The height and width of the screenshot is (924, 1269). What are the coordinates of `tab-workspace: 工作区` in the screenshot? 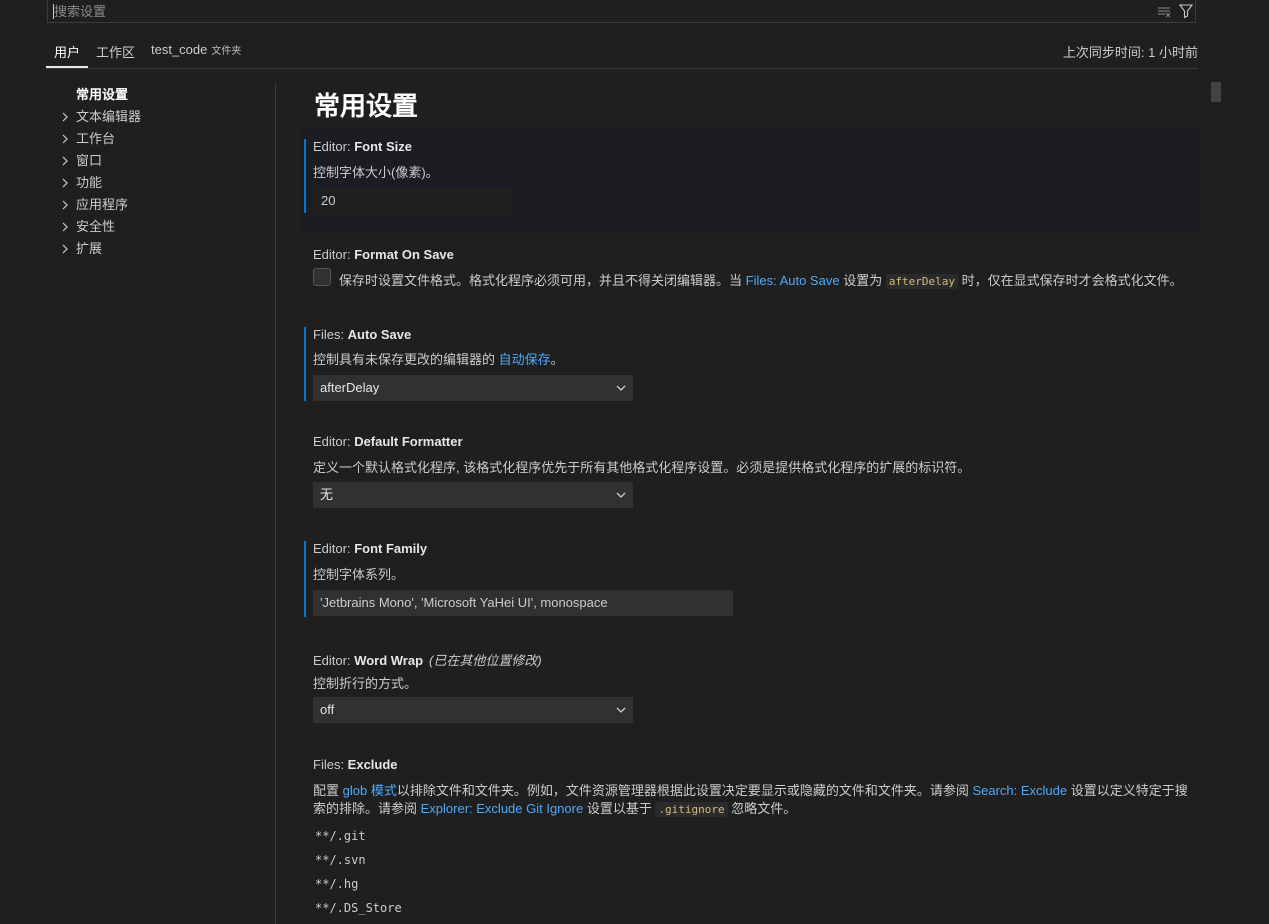 It's located at (115, 51).